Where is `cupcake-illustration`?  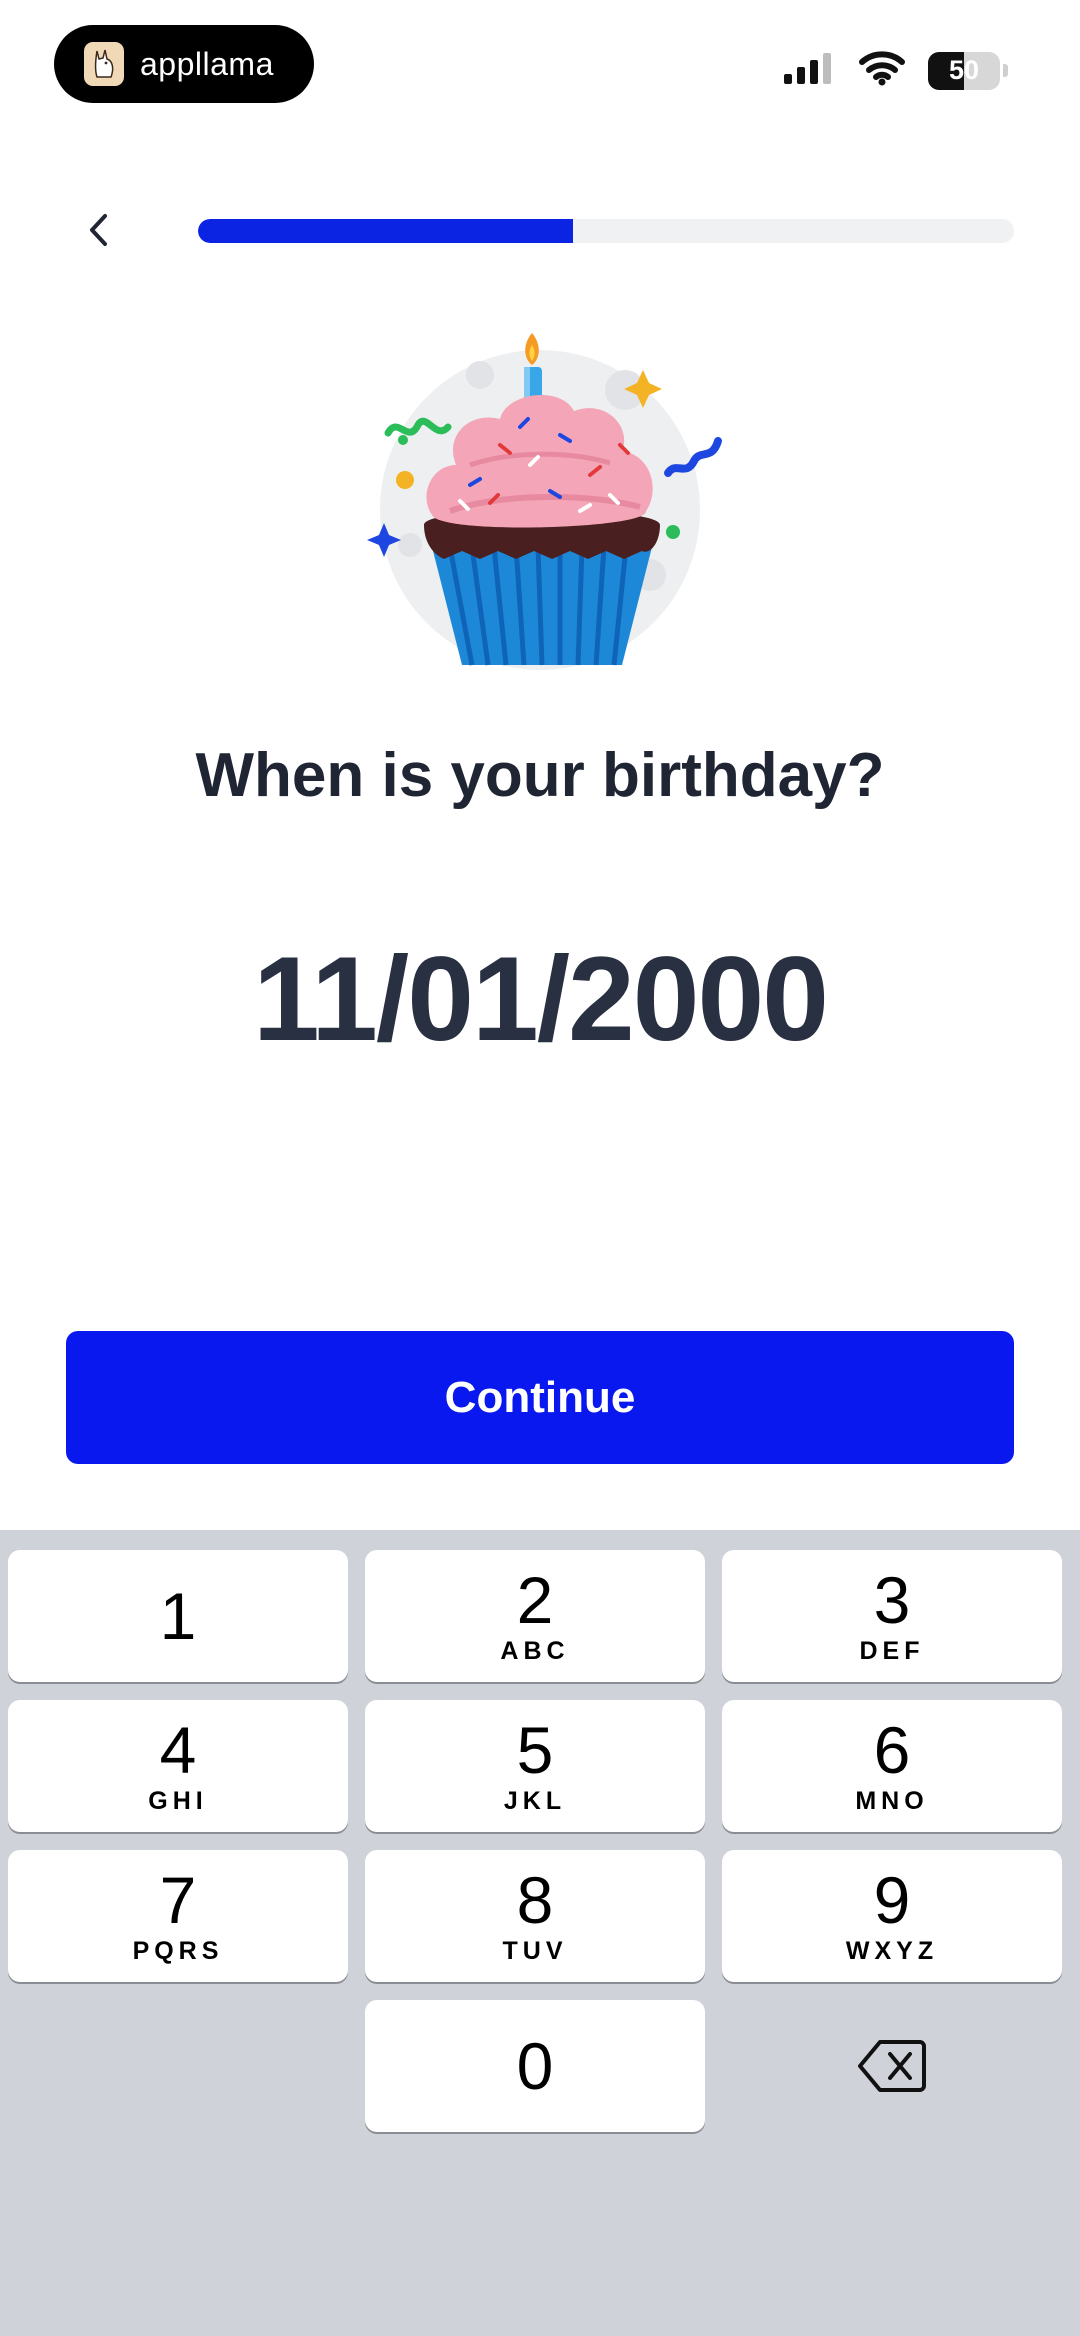
cupcake-illustration is located at coordinates (545, 495).